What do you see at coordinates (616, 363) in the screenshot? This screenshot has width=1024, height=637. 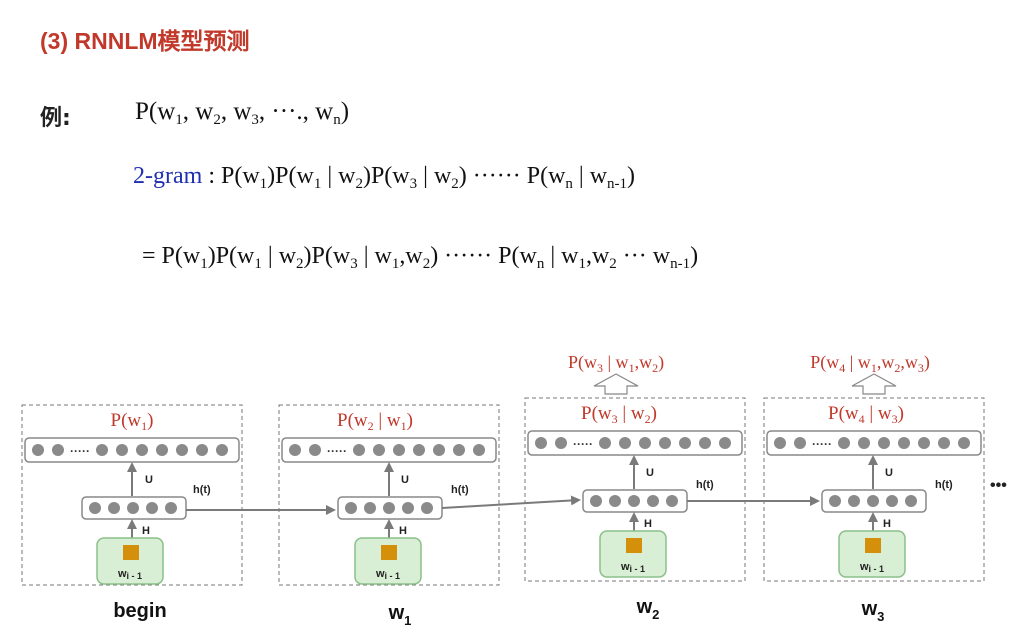 I see `top-prob: P(w3 | w1,w2)` at bounding box center [616, 363].